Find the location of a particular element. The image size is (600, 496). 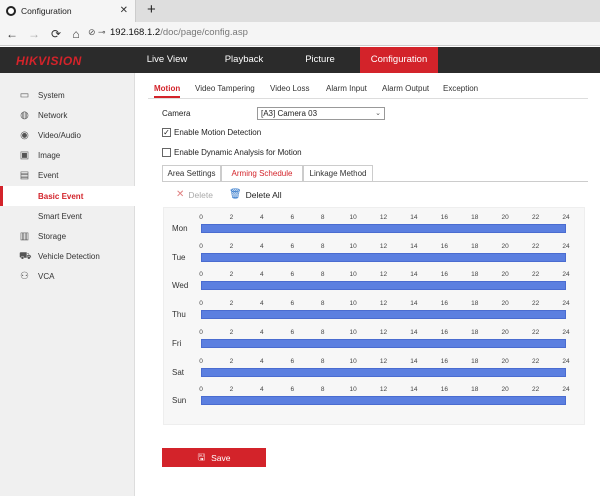

camera-select: [A3] Camera 03 ⌄ is located at coordinates (321, 113).